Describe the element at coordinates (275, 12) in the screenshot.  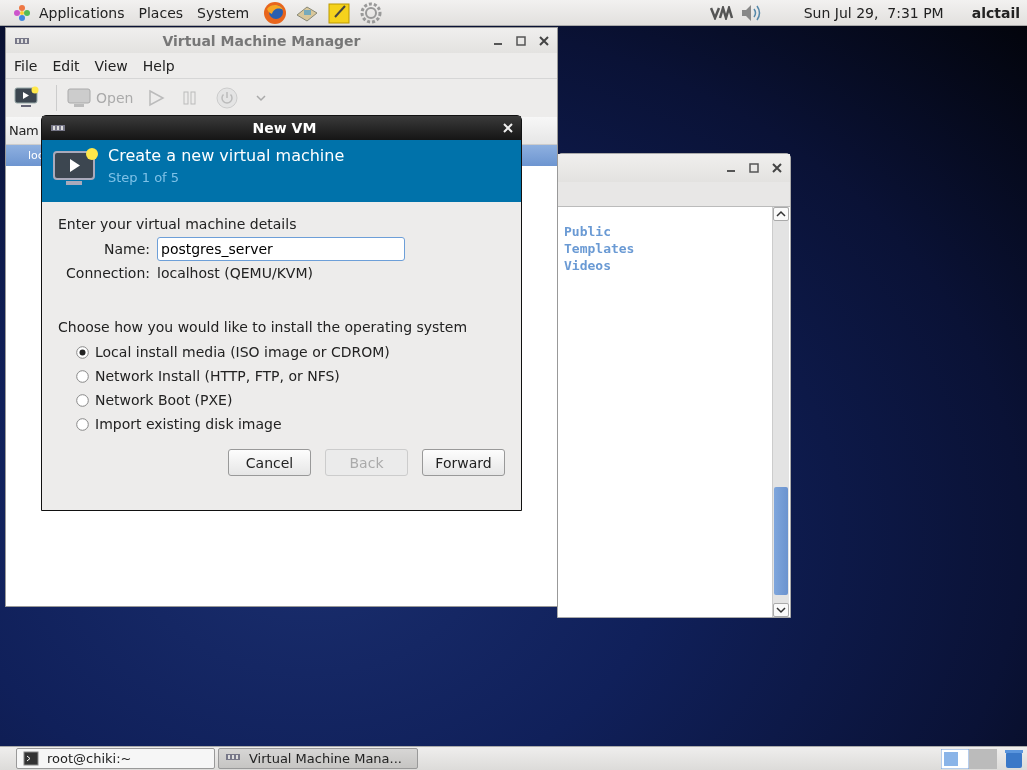
I see `browser-icon` at that location.